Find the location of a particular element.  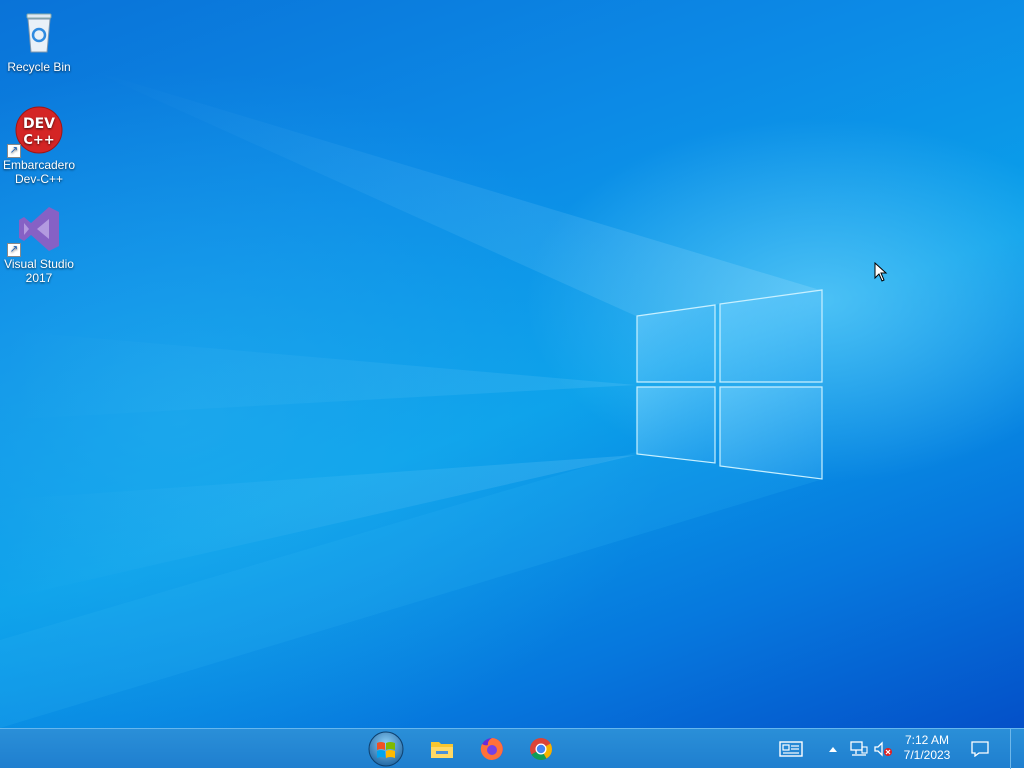

desktop-icon-label: 2017 is located at coordinates (39, 278).